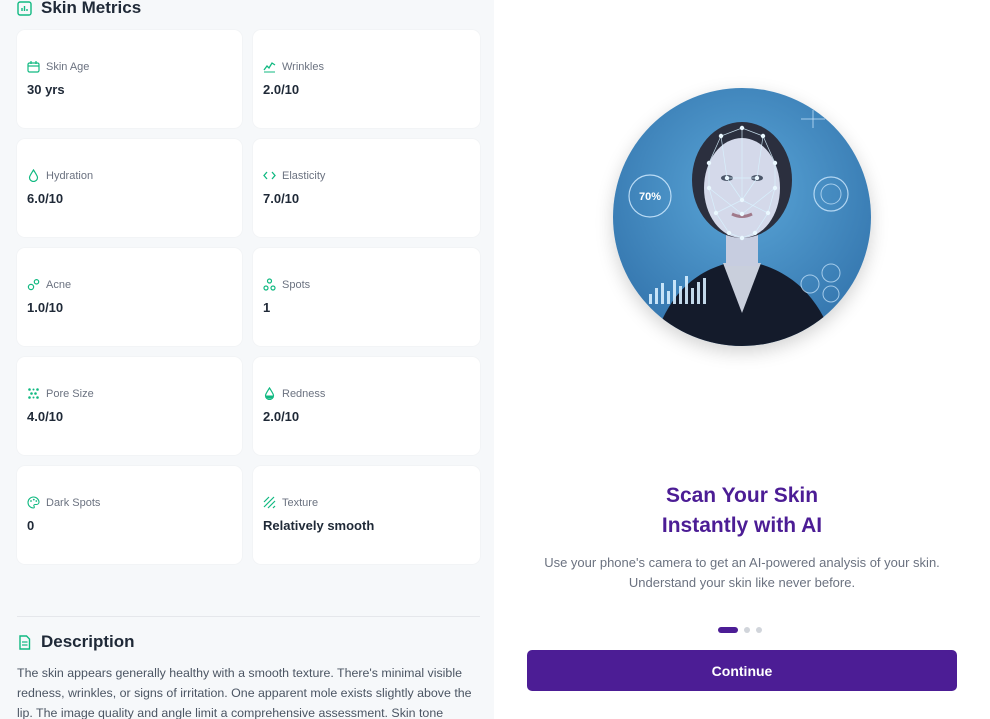  Describe the element at coordinates (296, 284) in the screenshot. I see `metric-label: Spots` at that location.